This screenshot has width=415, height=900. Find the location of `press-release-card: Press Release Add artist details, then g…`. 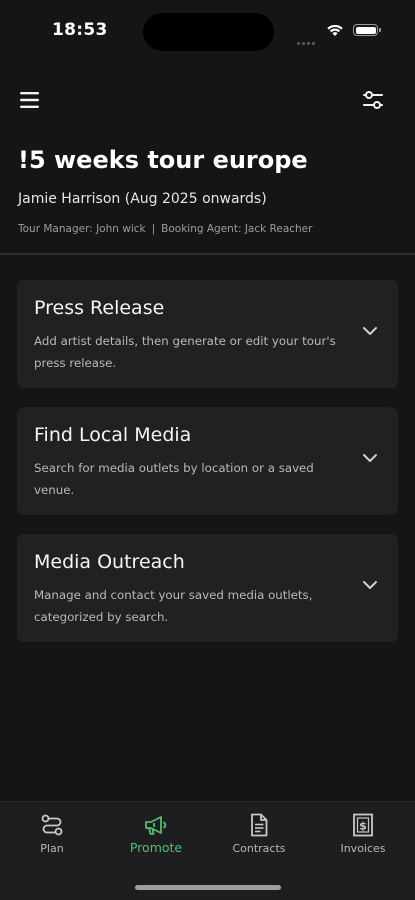

press-release-card: Press Release Add artist details, then g… is located at coordinates (207, 334).